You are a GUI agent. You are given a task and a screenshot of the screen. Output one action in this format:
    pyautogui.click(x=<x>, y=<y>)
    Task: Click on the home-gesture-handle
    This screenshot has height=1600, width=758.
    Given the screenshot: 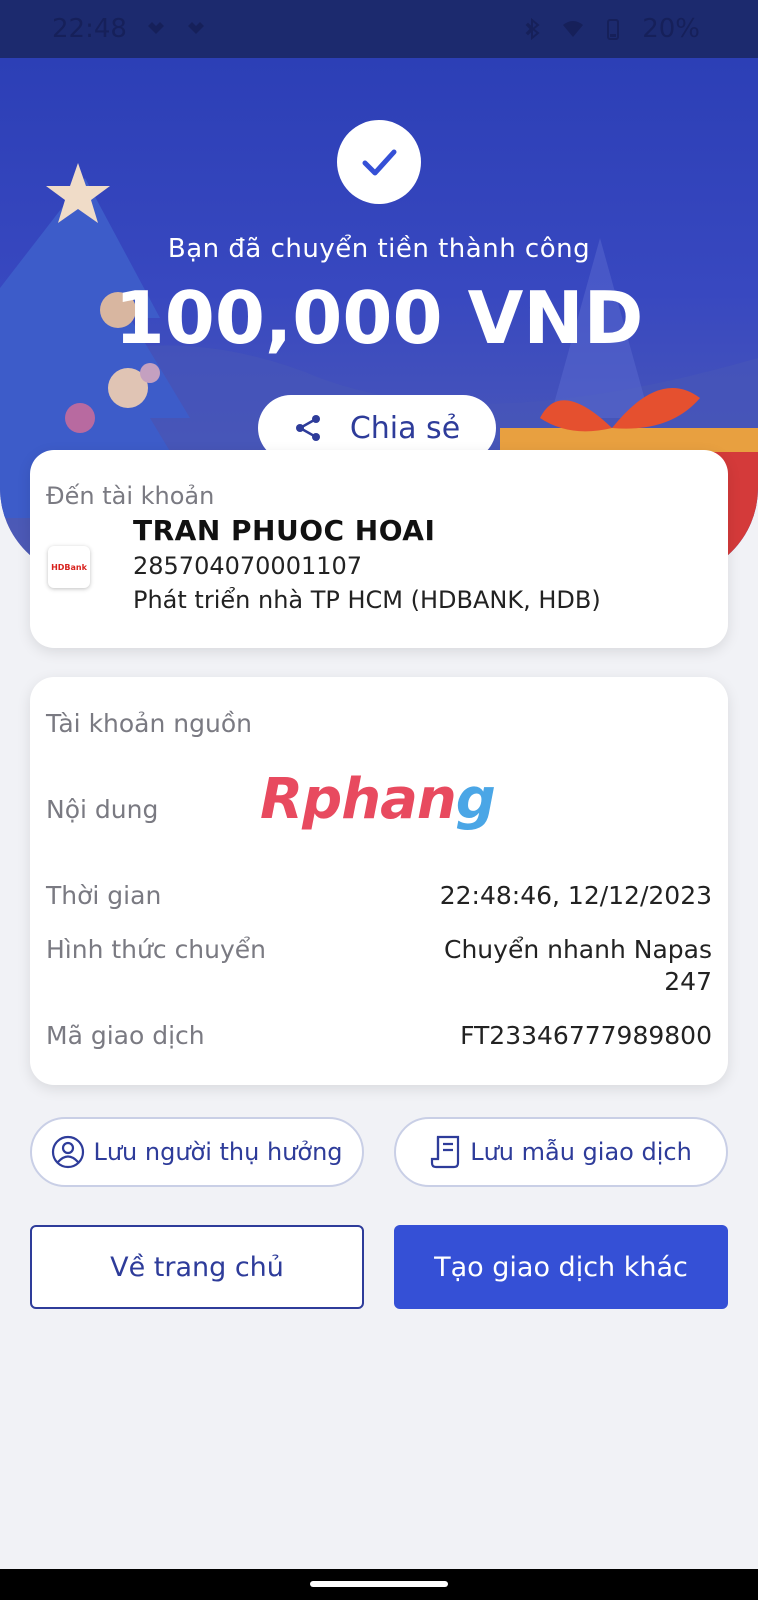 What is the action you would take?
    pyautogui.click(x=379, y=1584)
    